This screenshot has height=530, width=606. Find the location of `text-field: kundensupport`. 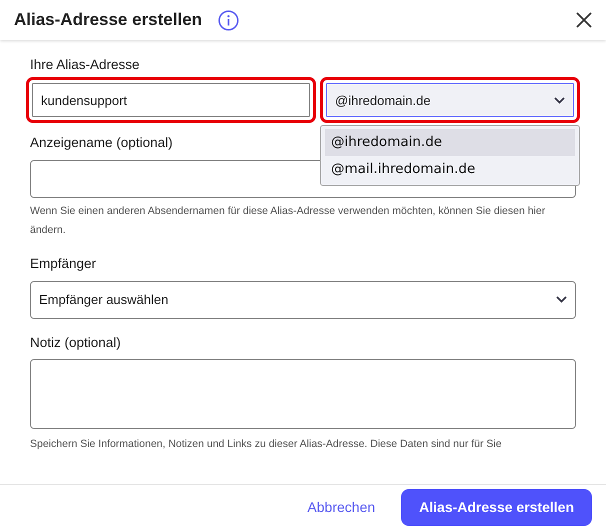

text-field: kundensupport is located at coordinates (171, 100).